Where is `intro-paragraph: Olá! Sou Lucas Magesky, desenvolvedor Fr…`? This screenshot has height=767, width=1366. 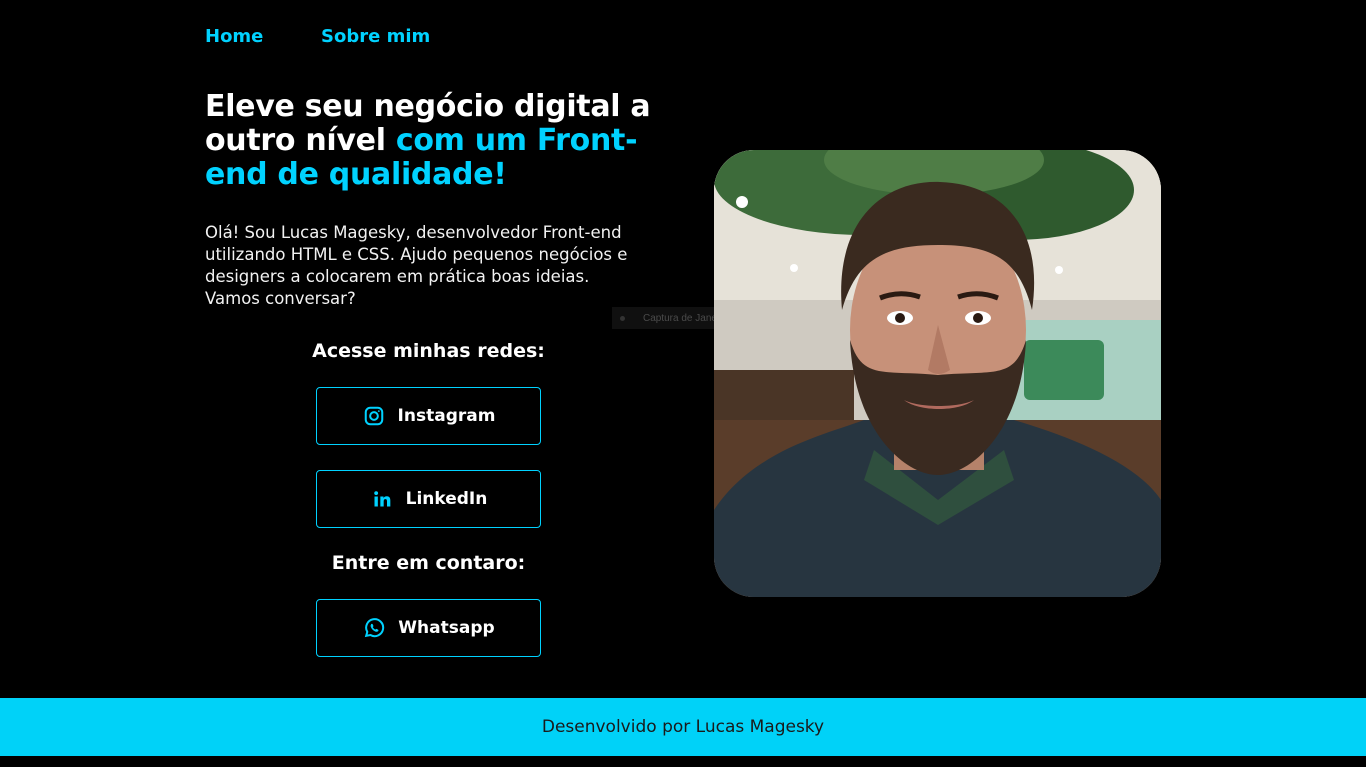 intro-paragraph: Olá! Sou Lucas Magesky, desenvolvedor Fr… is located at coordinates (416, 265).